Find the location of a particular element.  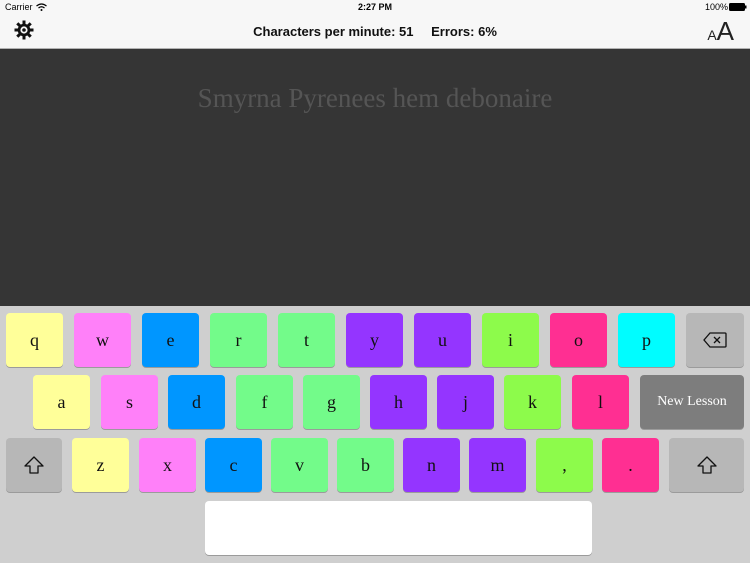

key-r: r is located at coordinates (238, 340).